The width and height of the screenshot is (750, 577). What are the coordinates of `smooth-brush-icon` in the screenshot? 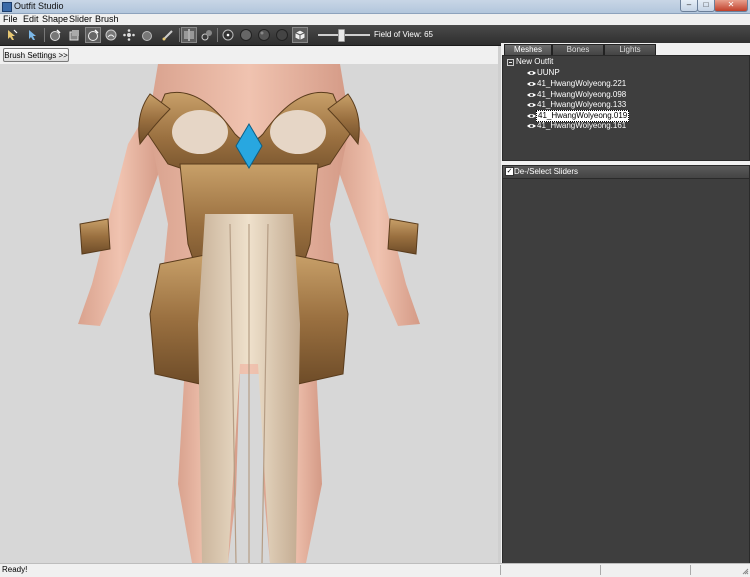 It's located at (111, 35).